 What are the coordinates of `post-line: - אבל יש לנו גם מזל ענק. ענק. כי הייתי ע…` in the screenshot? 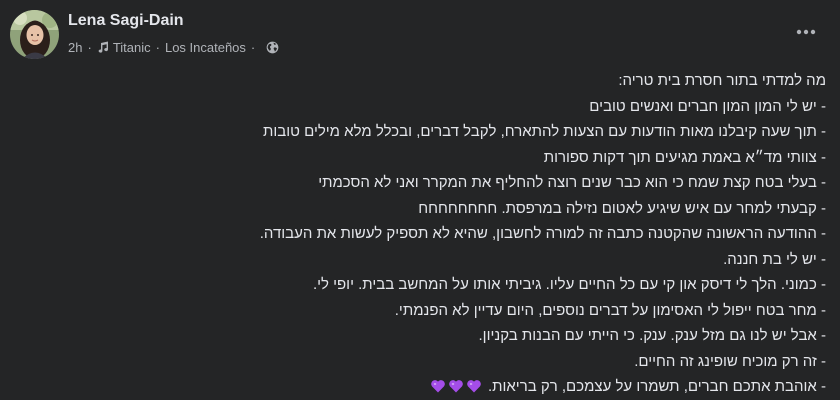 It's located at (652, 335).